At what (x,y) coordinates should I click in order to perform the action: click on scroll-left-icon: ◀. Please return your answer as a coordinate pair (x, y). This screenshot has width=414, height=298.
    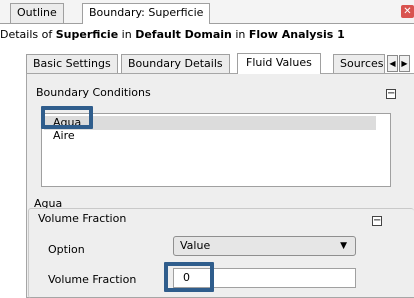
    Looking at the image, I should click on (392, 63).